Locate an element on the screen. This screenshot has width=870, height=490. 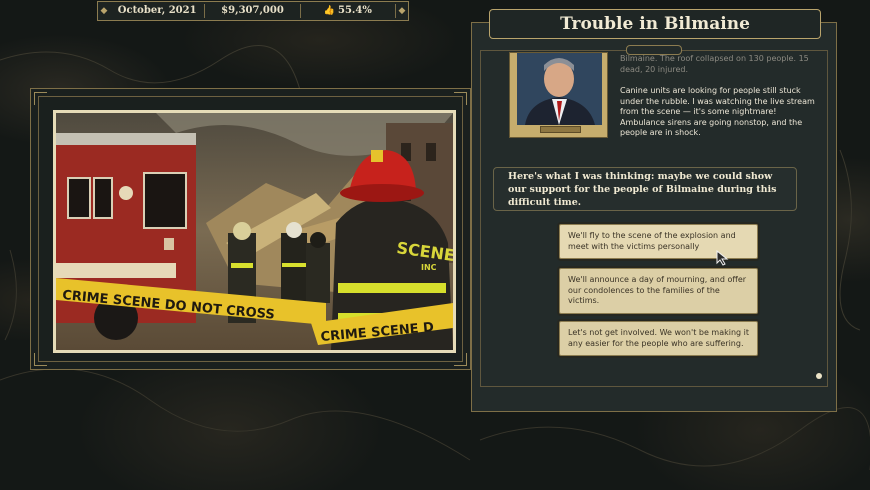
money-display: $9,307,000 is located at coordinates (253, 11).